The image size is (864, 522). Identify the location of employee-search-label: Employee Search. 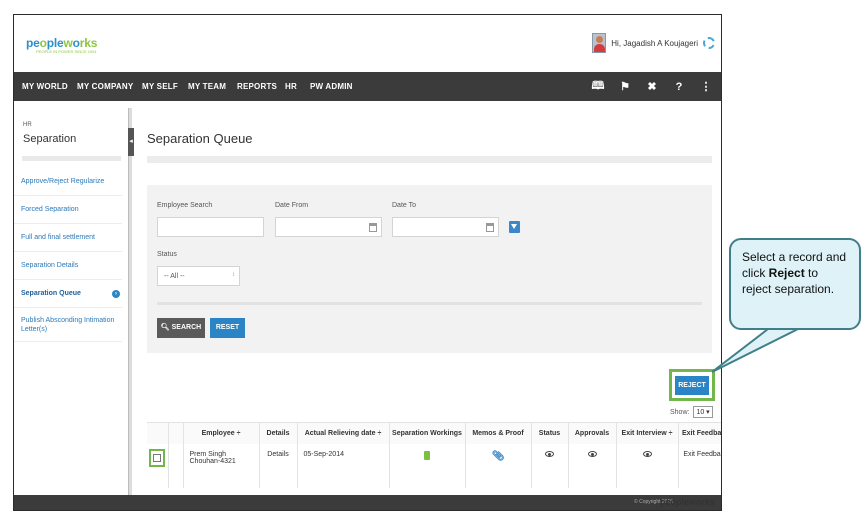
(185, 205).